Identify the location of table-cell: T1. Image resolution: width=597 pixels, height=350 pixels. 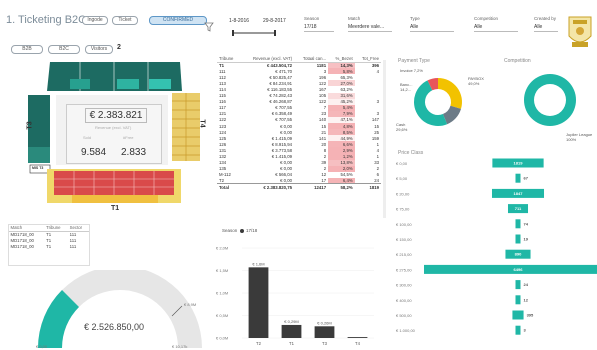
(49, 246).